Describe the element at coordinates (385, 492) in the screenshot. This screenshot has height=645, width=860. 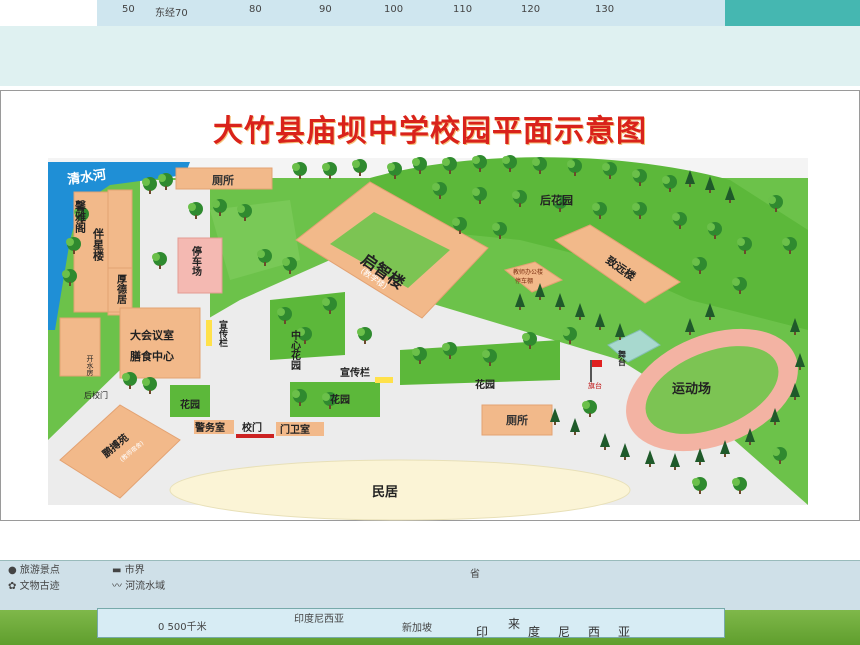
I see `label-residence: 民居` at that location.